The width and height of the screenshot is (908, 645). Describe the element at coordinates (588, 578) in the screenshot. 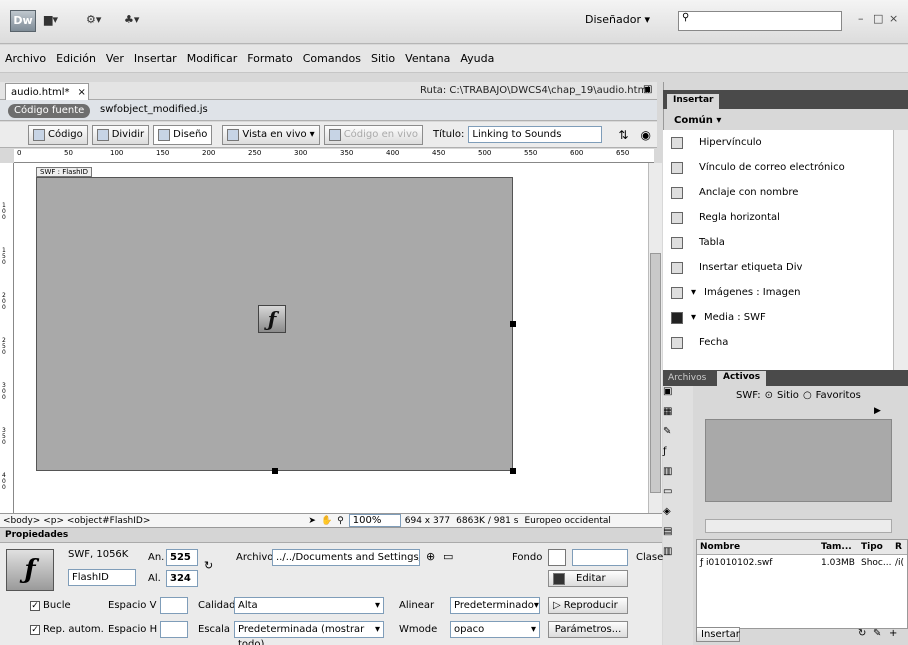

I see `edit-button: Editar` at that location.